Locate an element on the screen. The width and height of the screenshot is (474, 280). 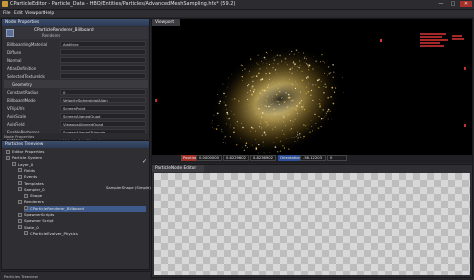
menu-file: File is located at coordinates (7, 13).